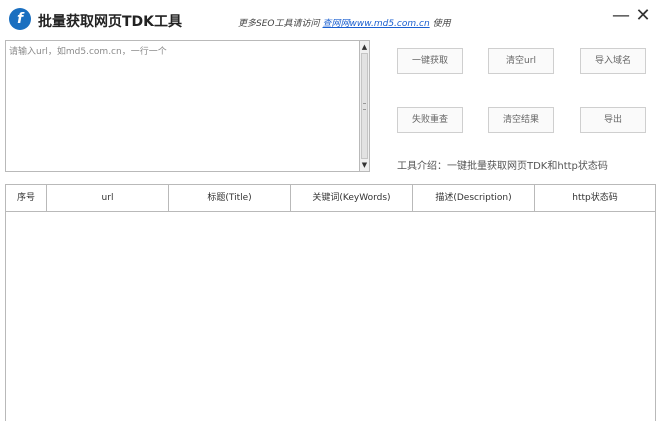 Image resolution: width=660 pixels, height=421 pixels. What do you see at coordinates (230, 198) in the screenshot?
I see `column-header-title: 标题(Title)` at bounding box center [230, 198].